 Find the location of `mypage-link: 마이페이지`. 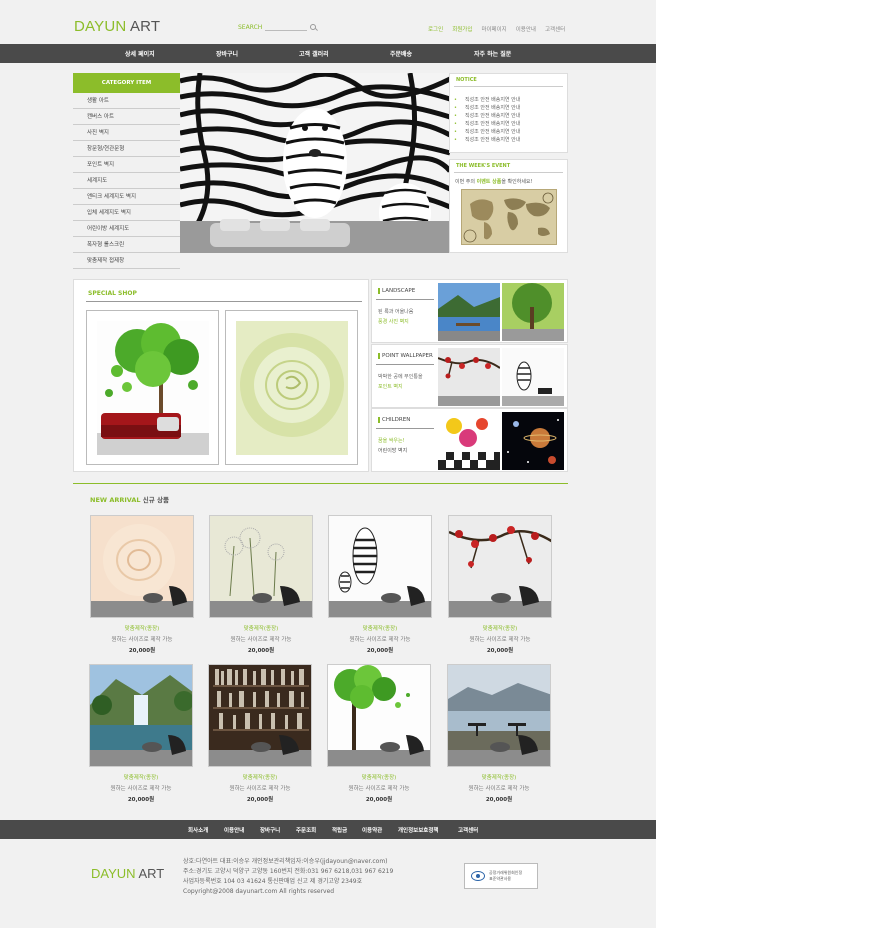

mypage-link: 마이페이지 is located at coordinates (493, 29).